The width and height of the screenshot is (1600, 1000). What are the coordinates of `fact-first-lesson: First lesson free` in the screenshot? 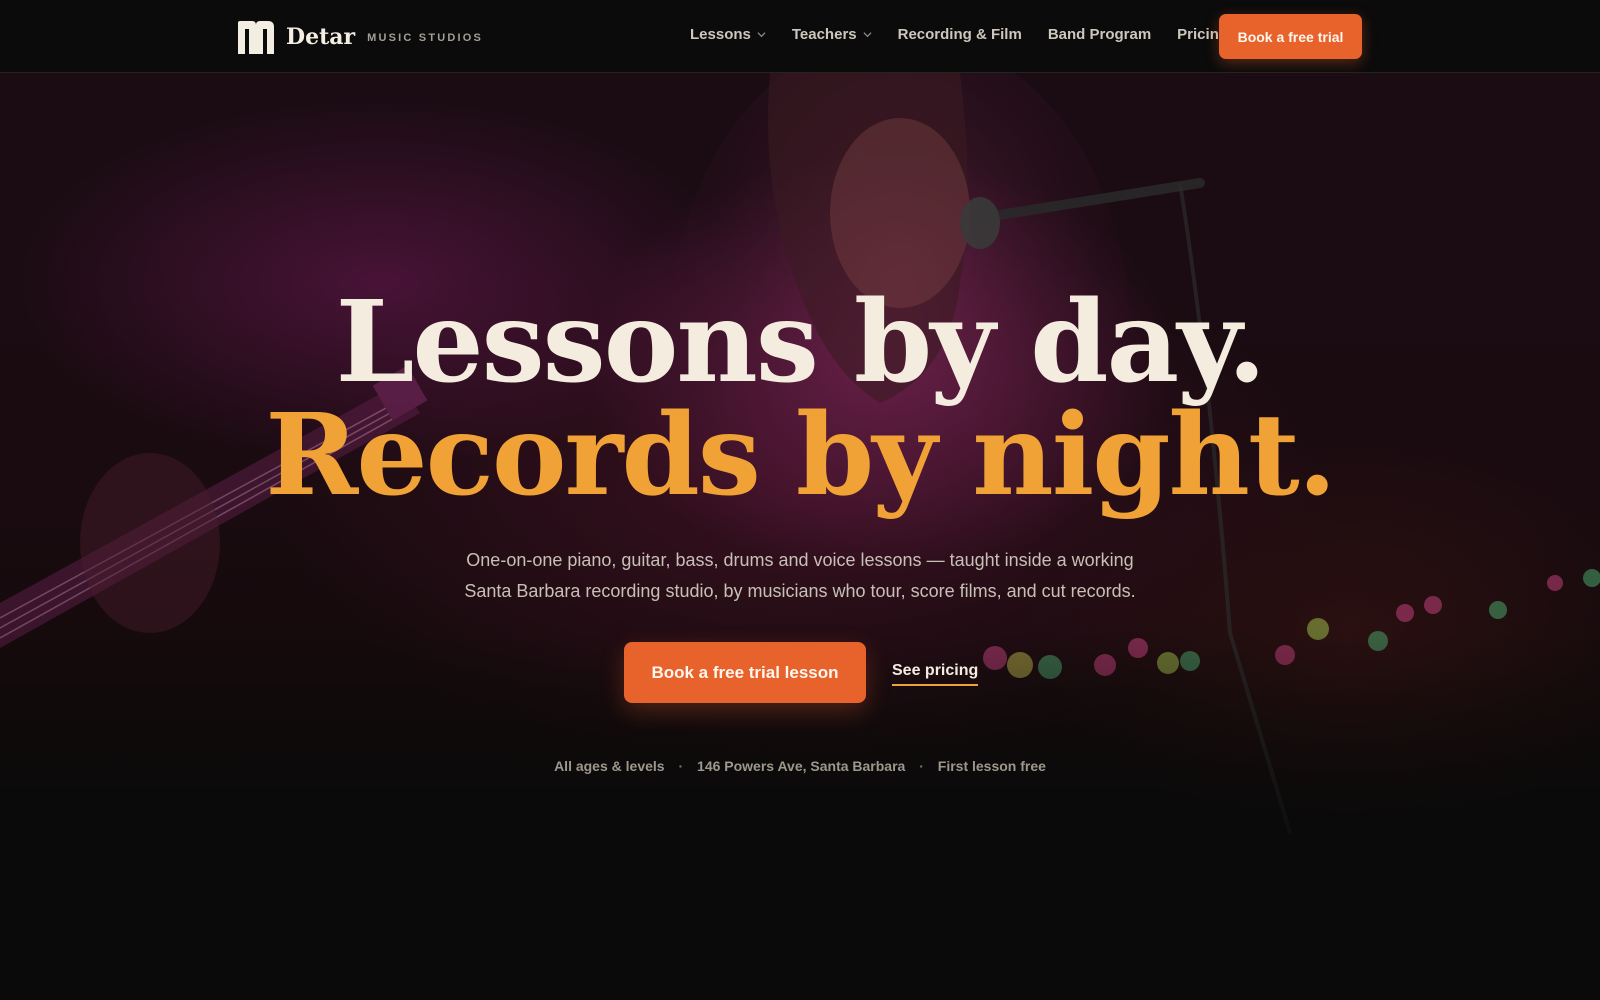 It's located at (991, 766).